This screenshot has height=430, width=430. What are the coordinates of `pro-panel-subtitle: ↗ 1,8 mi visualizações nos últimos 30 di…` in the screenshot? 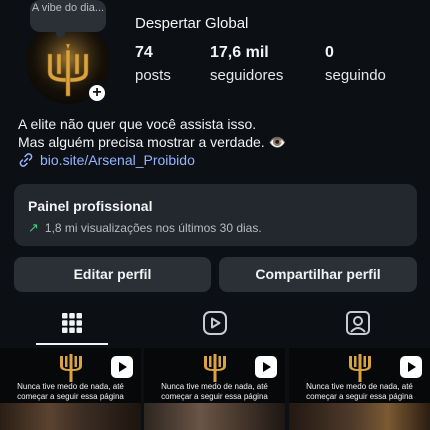 It's located at (215, 228).